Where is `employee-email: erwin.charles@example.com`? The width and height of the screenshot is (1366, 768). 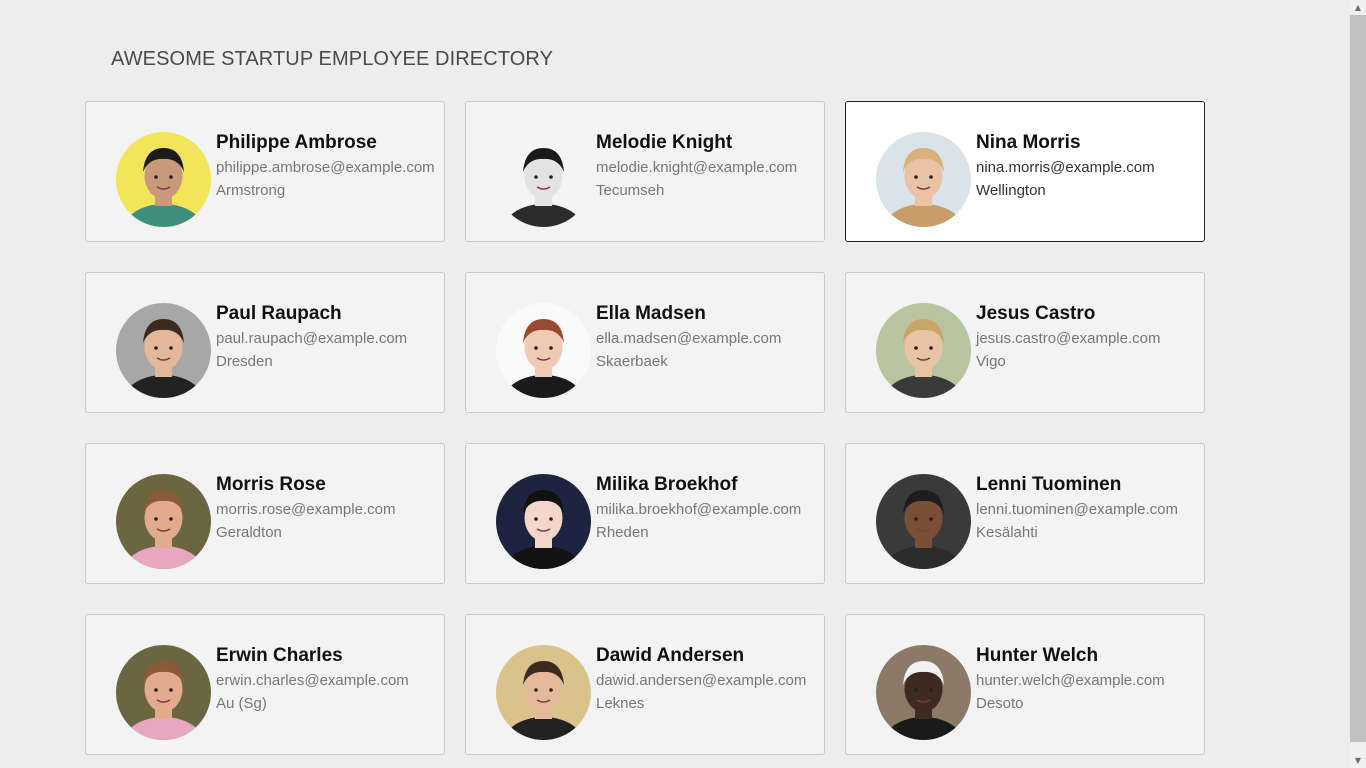
employee-email: erwin.charles@example.com is located at coordinates (312, 680).